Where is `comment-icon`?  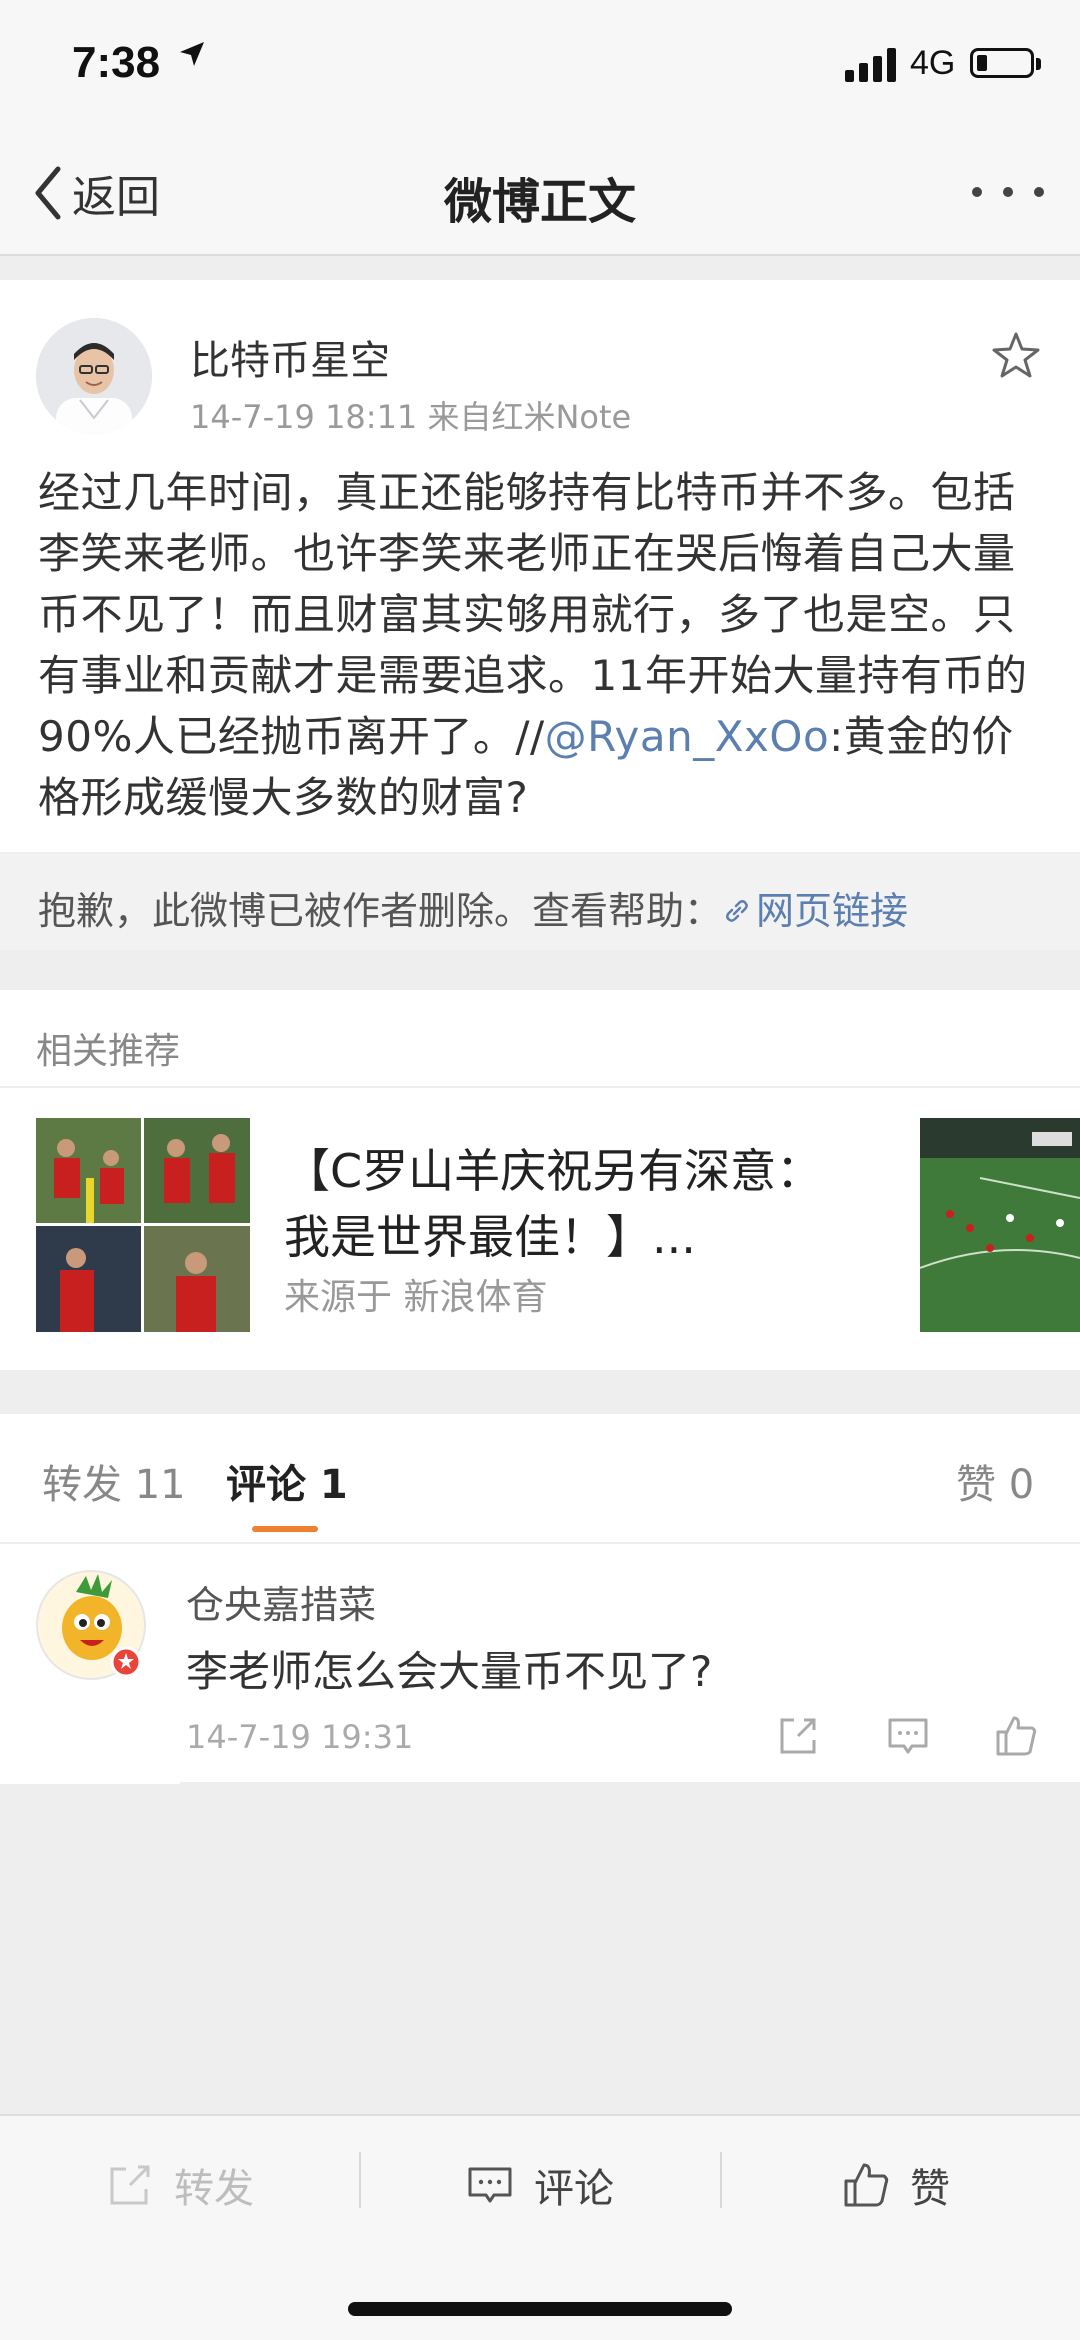 comment-icon is located at coordinates (490, 2185).